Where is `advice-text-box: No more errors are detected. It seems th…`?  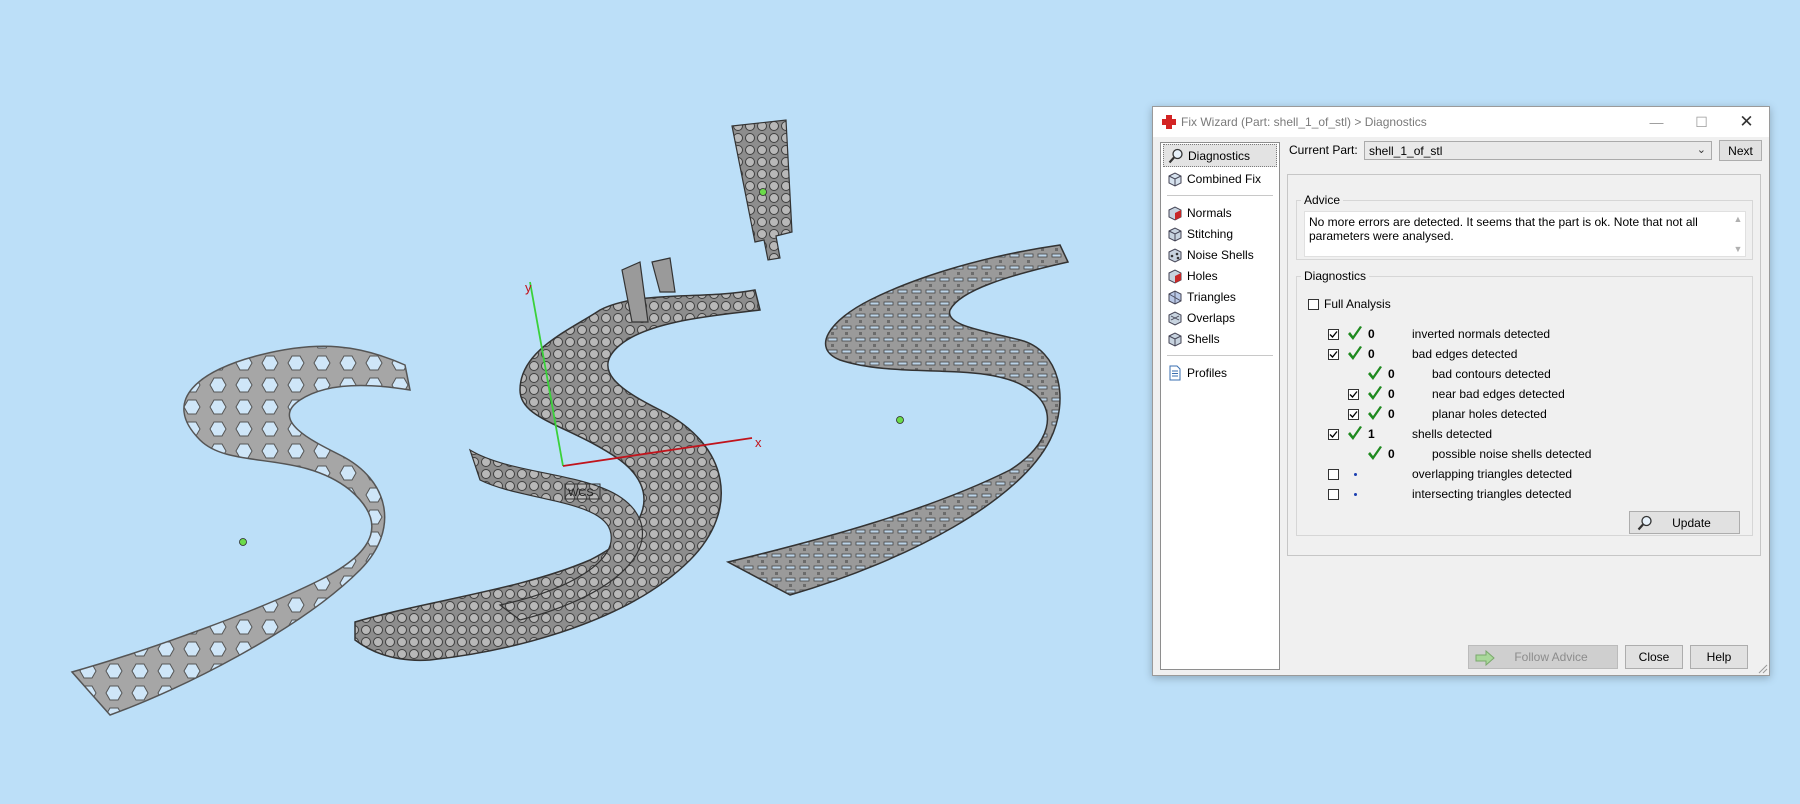 advice-text-box: No more errors are detected. It seems th… is located at coordinates (1525, 234).